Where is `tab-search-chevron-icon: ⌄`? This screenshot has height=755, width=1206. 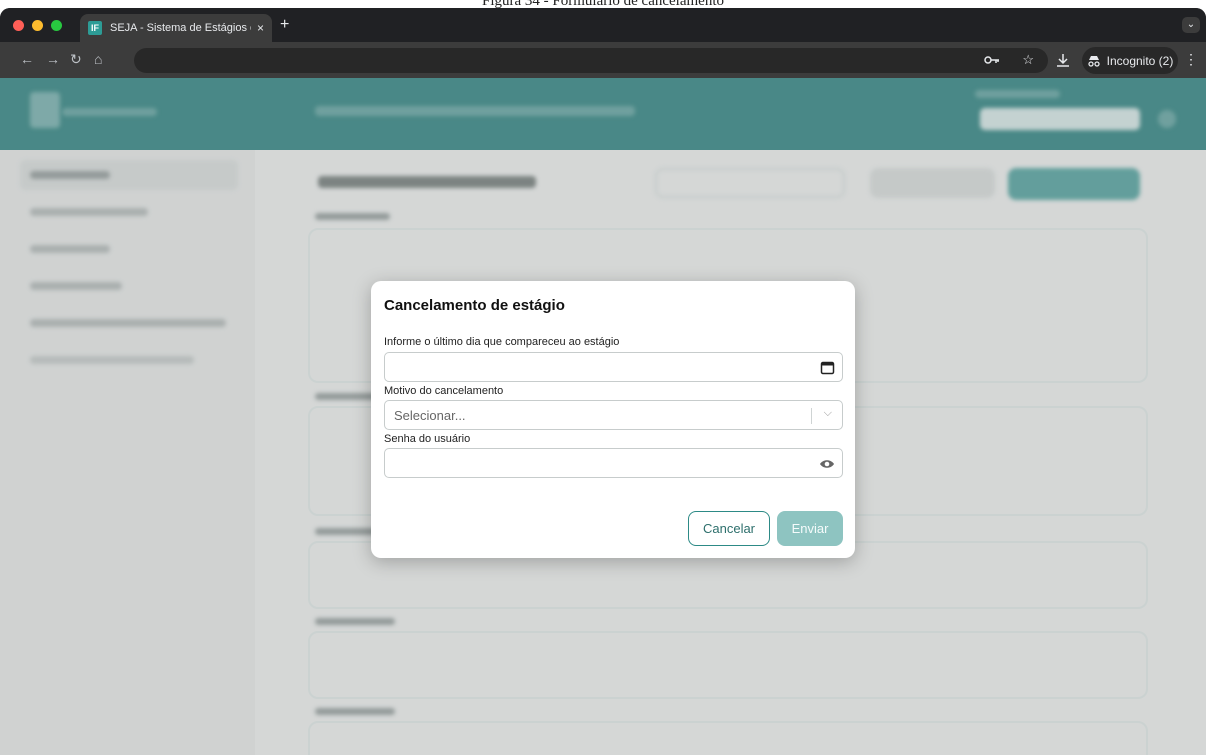 tab-search-chevron-icon: ⌄ is located at coordinates (1191, 25).